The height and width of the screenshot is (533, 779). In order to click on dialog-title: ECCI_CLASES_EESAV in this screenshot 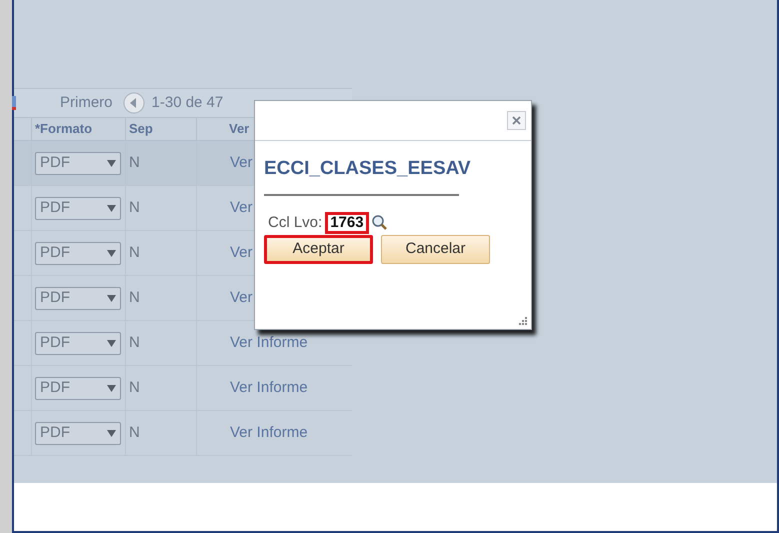, I will do `click(368, 169)`.